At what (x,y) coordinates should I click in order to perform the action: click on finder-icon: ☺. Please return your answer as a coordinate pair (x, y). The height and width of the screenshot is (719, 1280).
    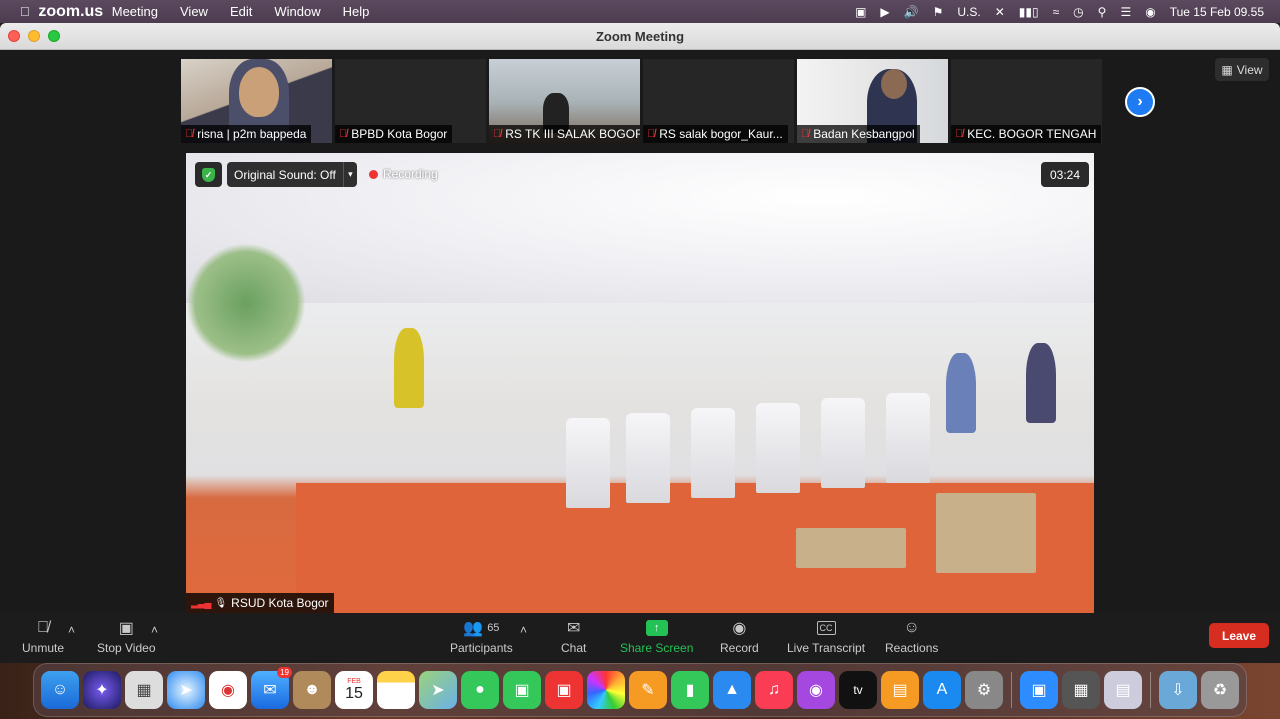
    Looking at the image, I should click on (60, 690).